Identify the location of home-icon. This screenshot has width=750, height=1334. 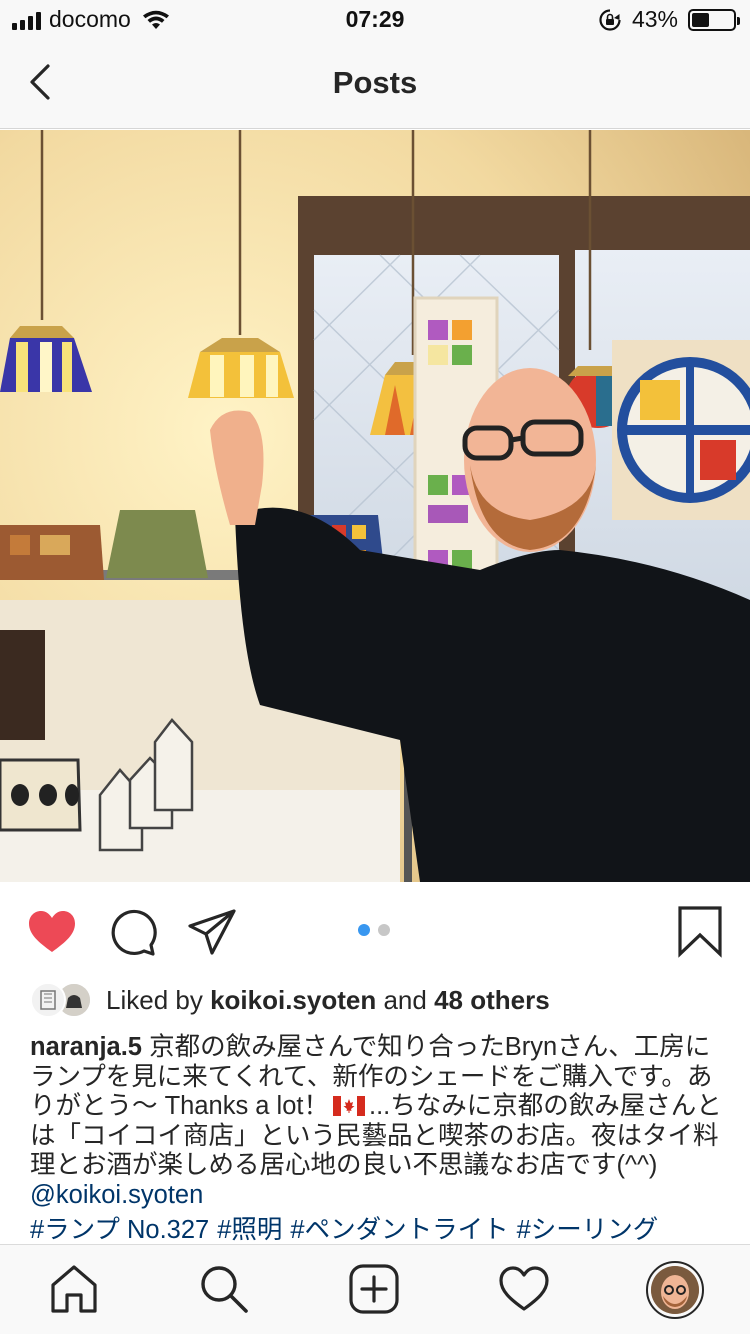
(74, 1289).